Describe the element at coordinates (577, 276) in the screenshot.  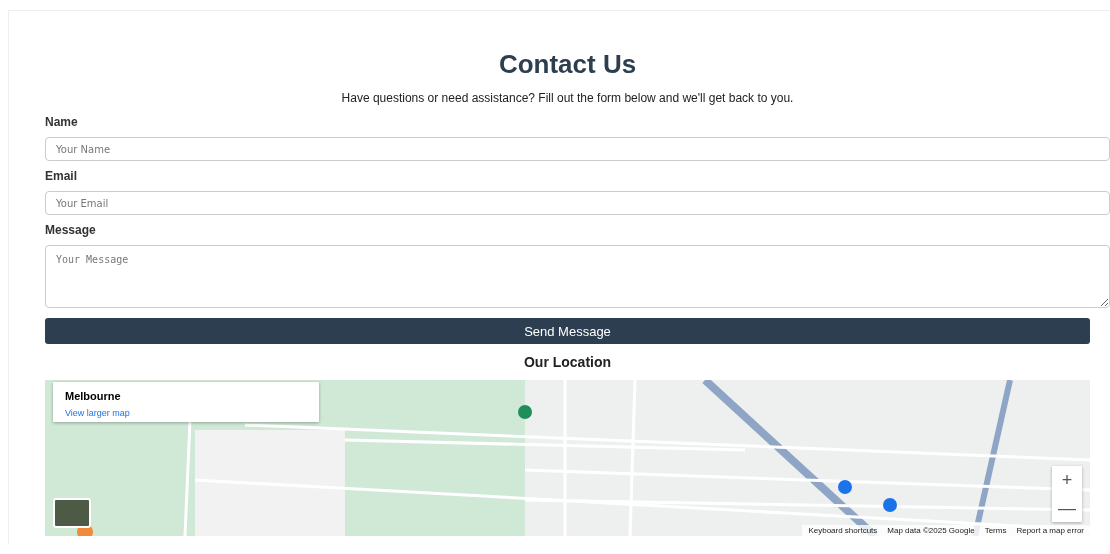
I see `message-field: Your Message` at that location.